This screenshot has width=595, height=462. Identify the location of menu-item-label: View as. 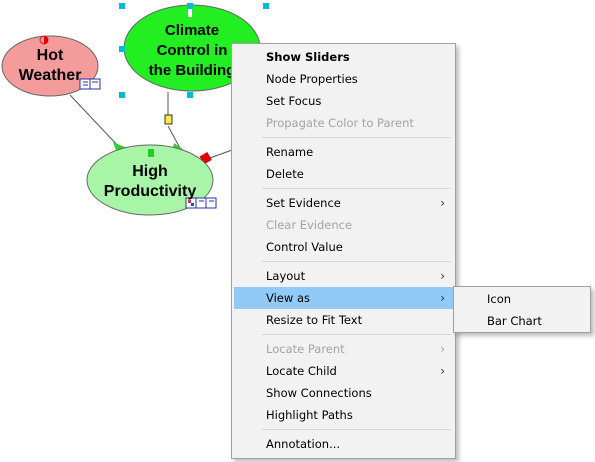
(288, 298).